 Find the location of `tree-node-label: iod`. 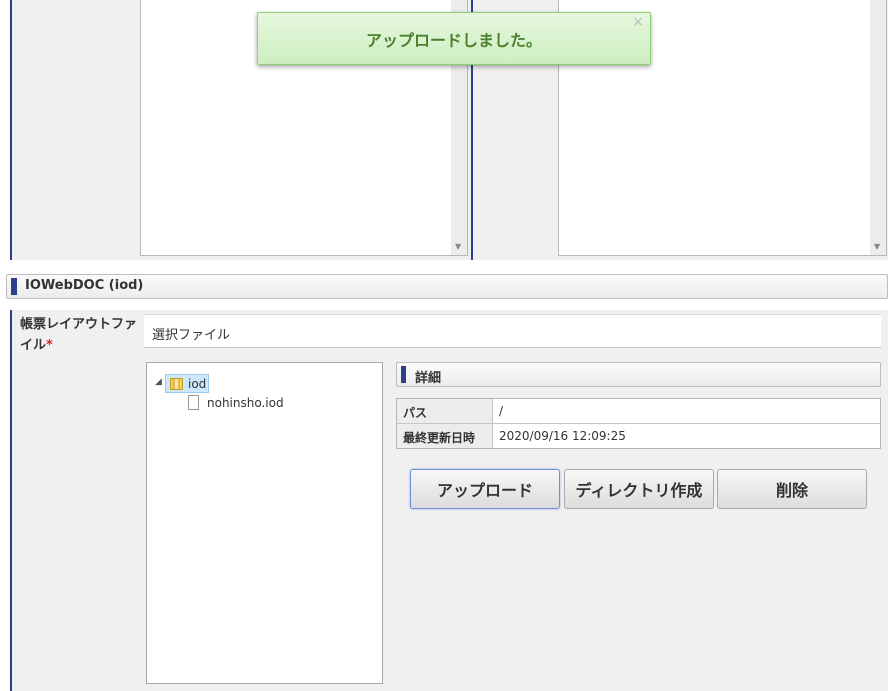

tree-node-label: iod is located at coordinates (197, 384).